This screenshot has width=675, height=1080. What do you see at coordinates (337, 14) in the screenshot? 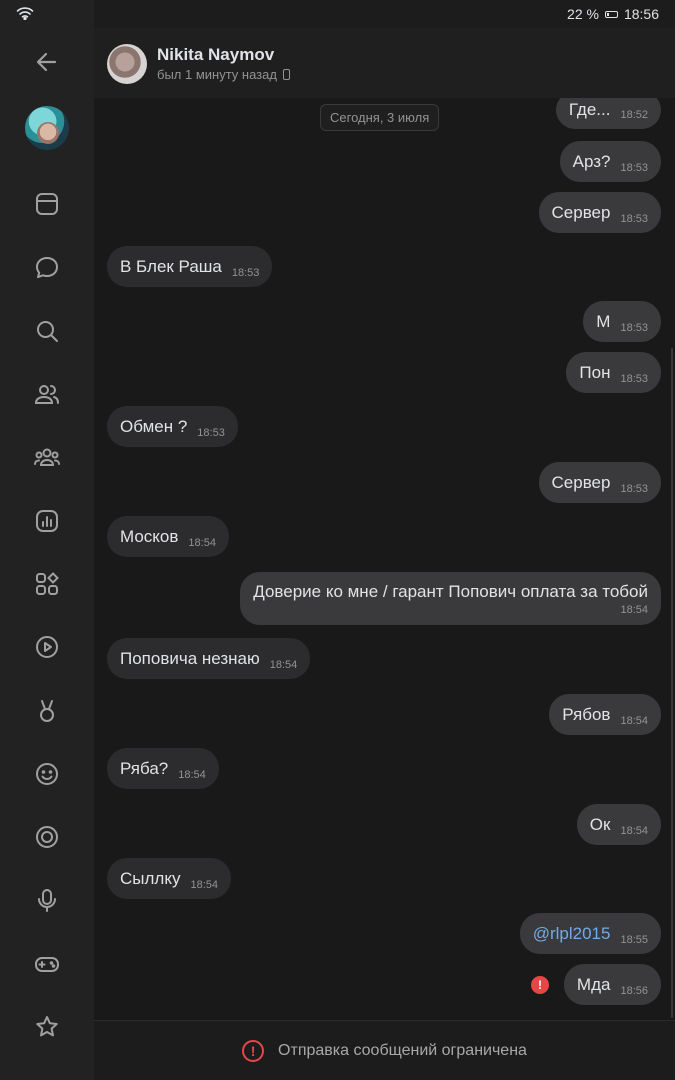
I see `status-bar: 22 % 18:56` at bounding box center [337, 14].